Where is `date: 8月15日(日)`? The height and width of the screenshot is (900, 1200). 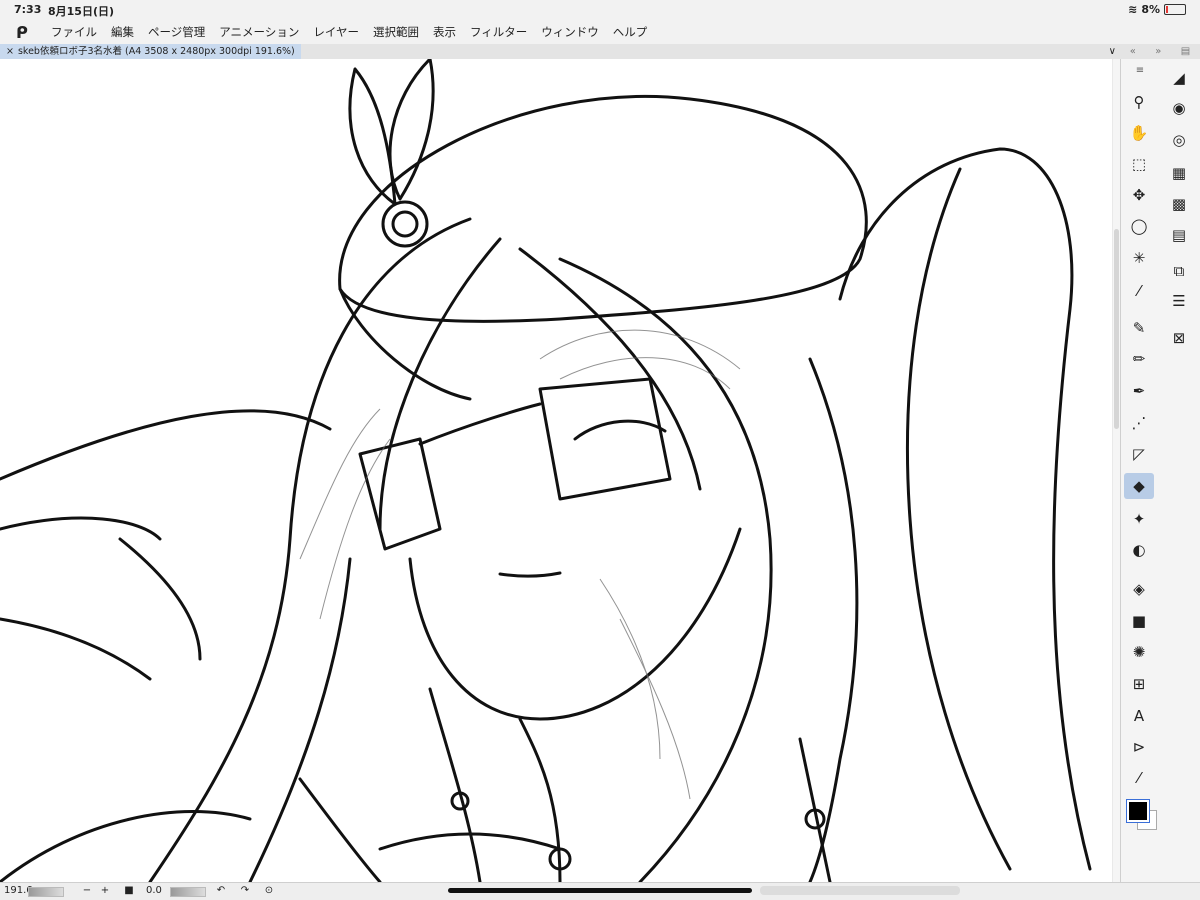 date: 8月15日(日) is located at coordinates (81, 11).